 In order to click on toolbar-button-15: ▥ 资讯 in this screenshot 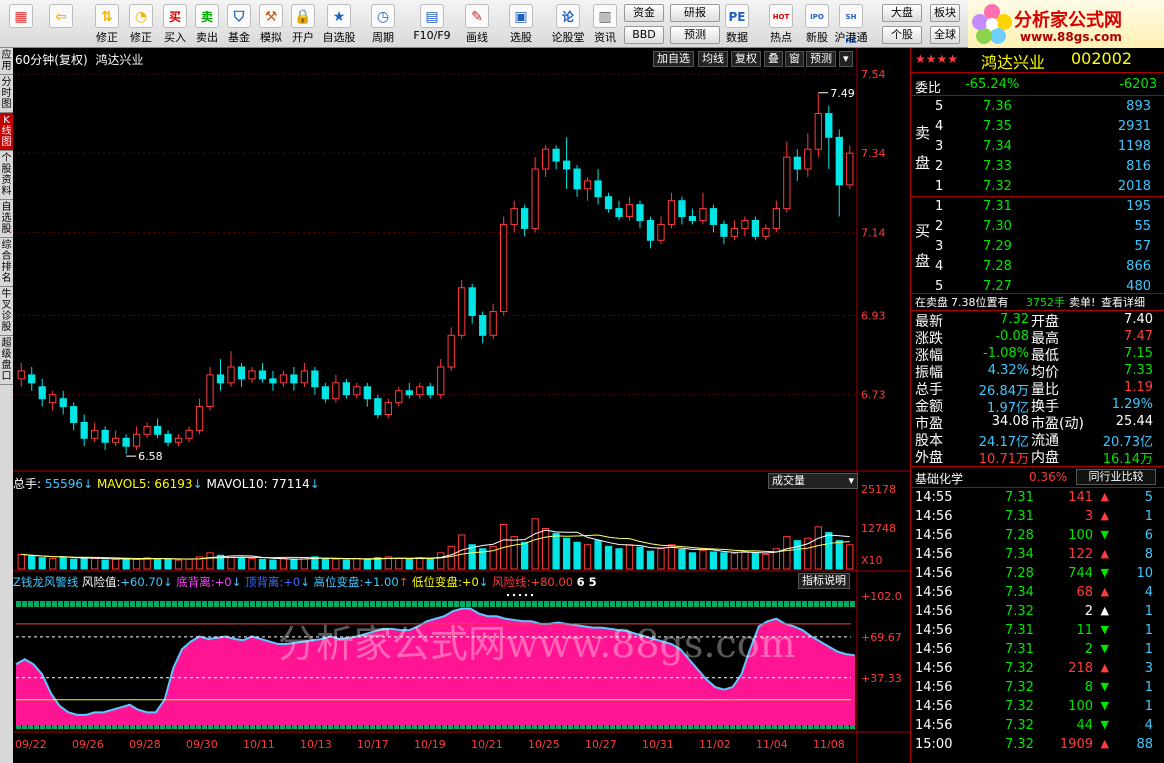, I will do `click(605, 24)`.